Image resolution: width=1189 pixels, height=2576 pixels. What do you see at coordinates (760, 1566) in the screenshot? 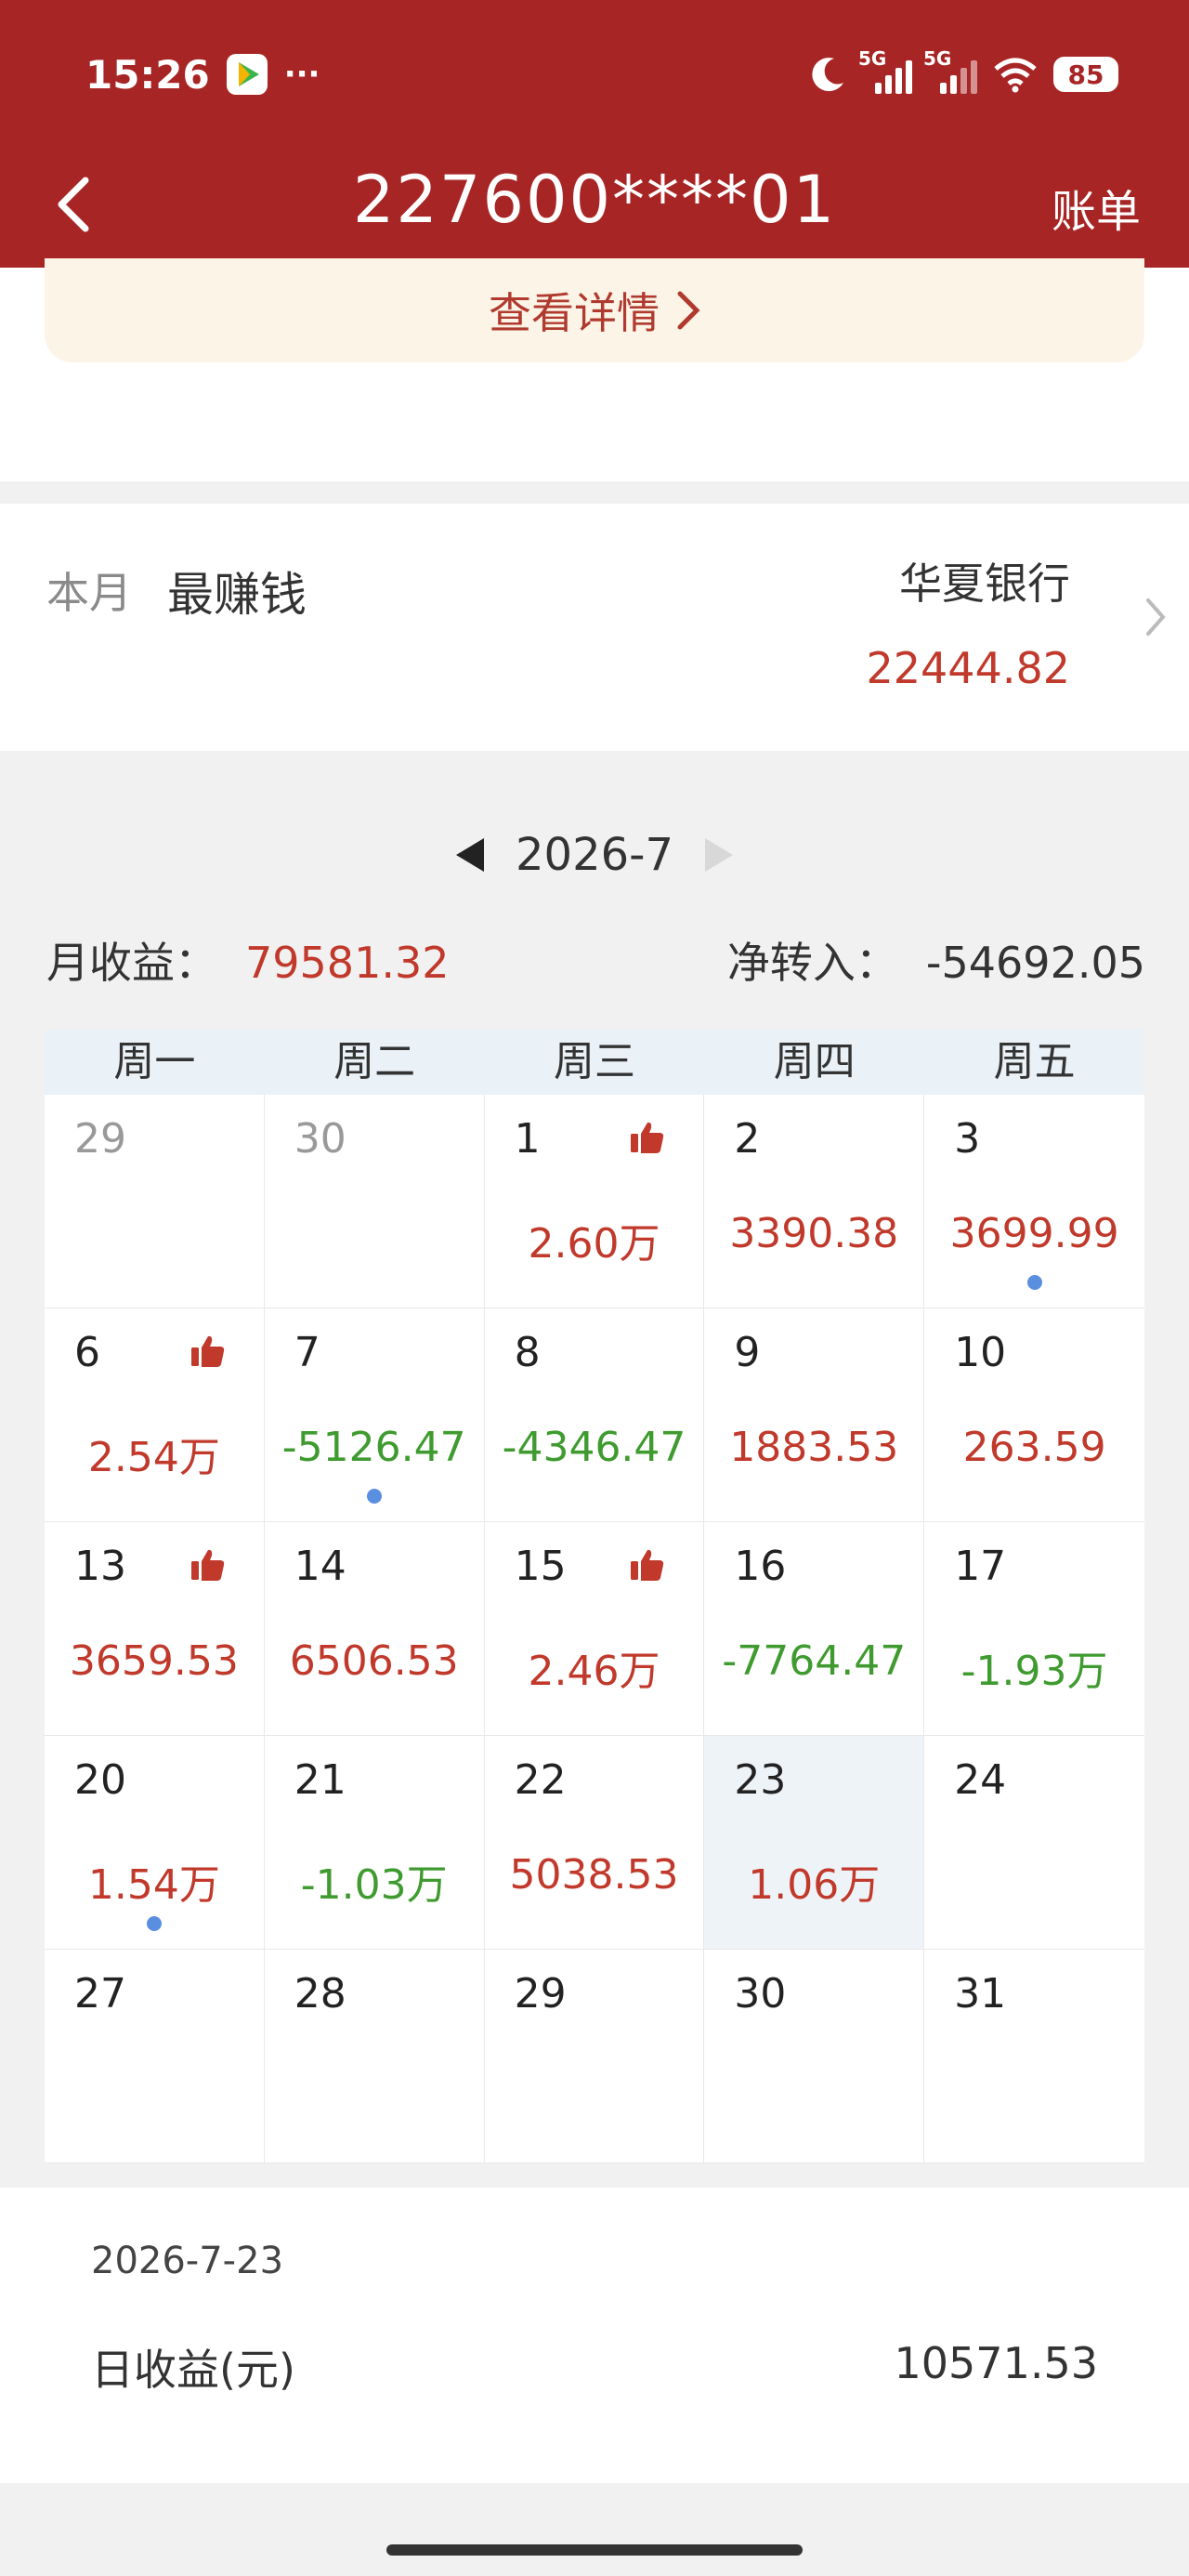
I see `day-number: 16` at bounding box center [760, 1566].